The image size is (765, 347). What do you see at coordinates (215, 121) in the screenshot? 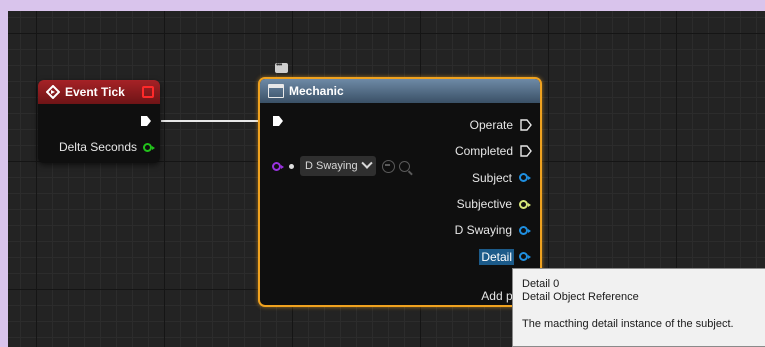
I see `exec-wire` at bounding box center [215, 121].